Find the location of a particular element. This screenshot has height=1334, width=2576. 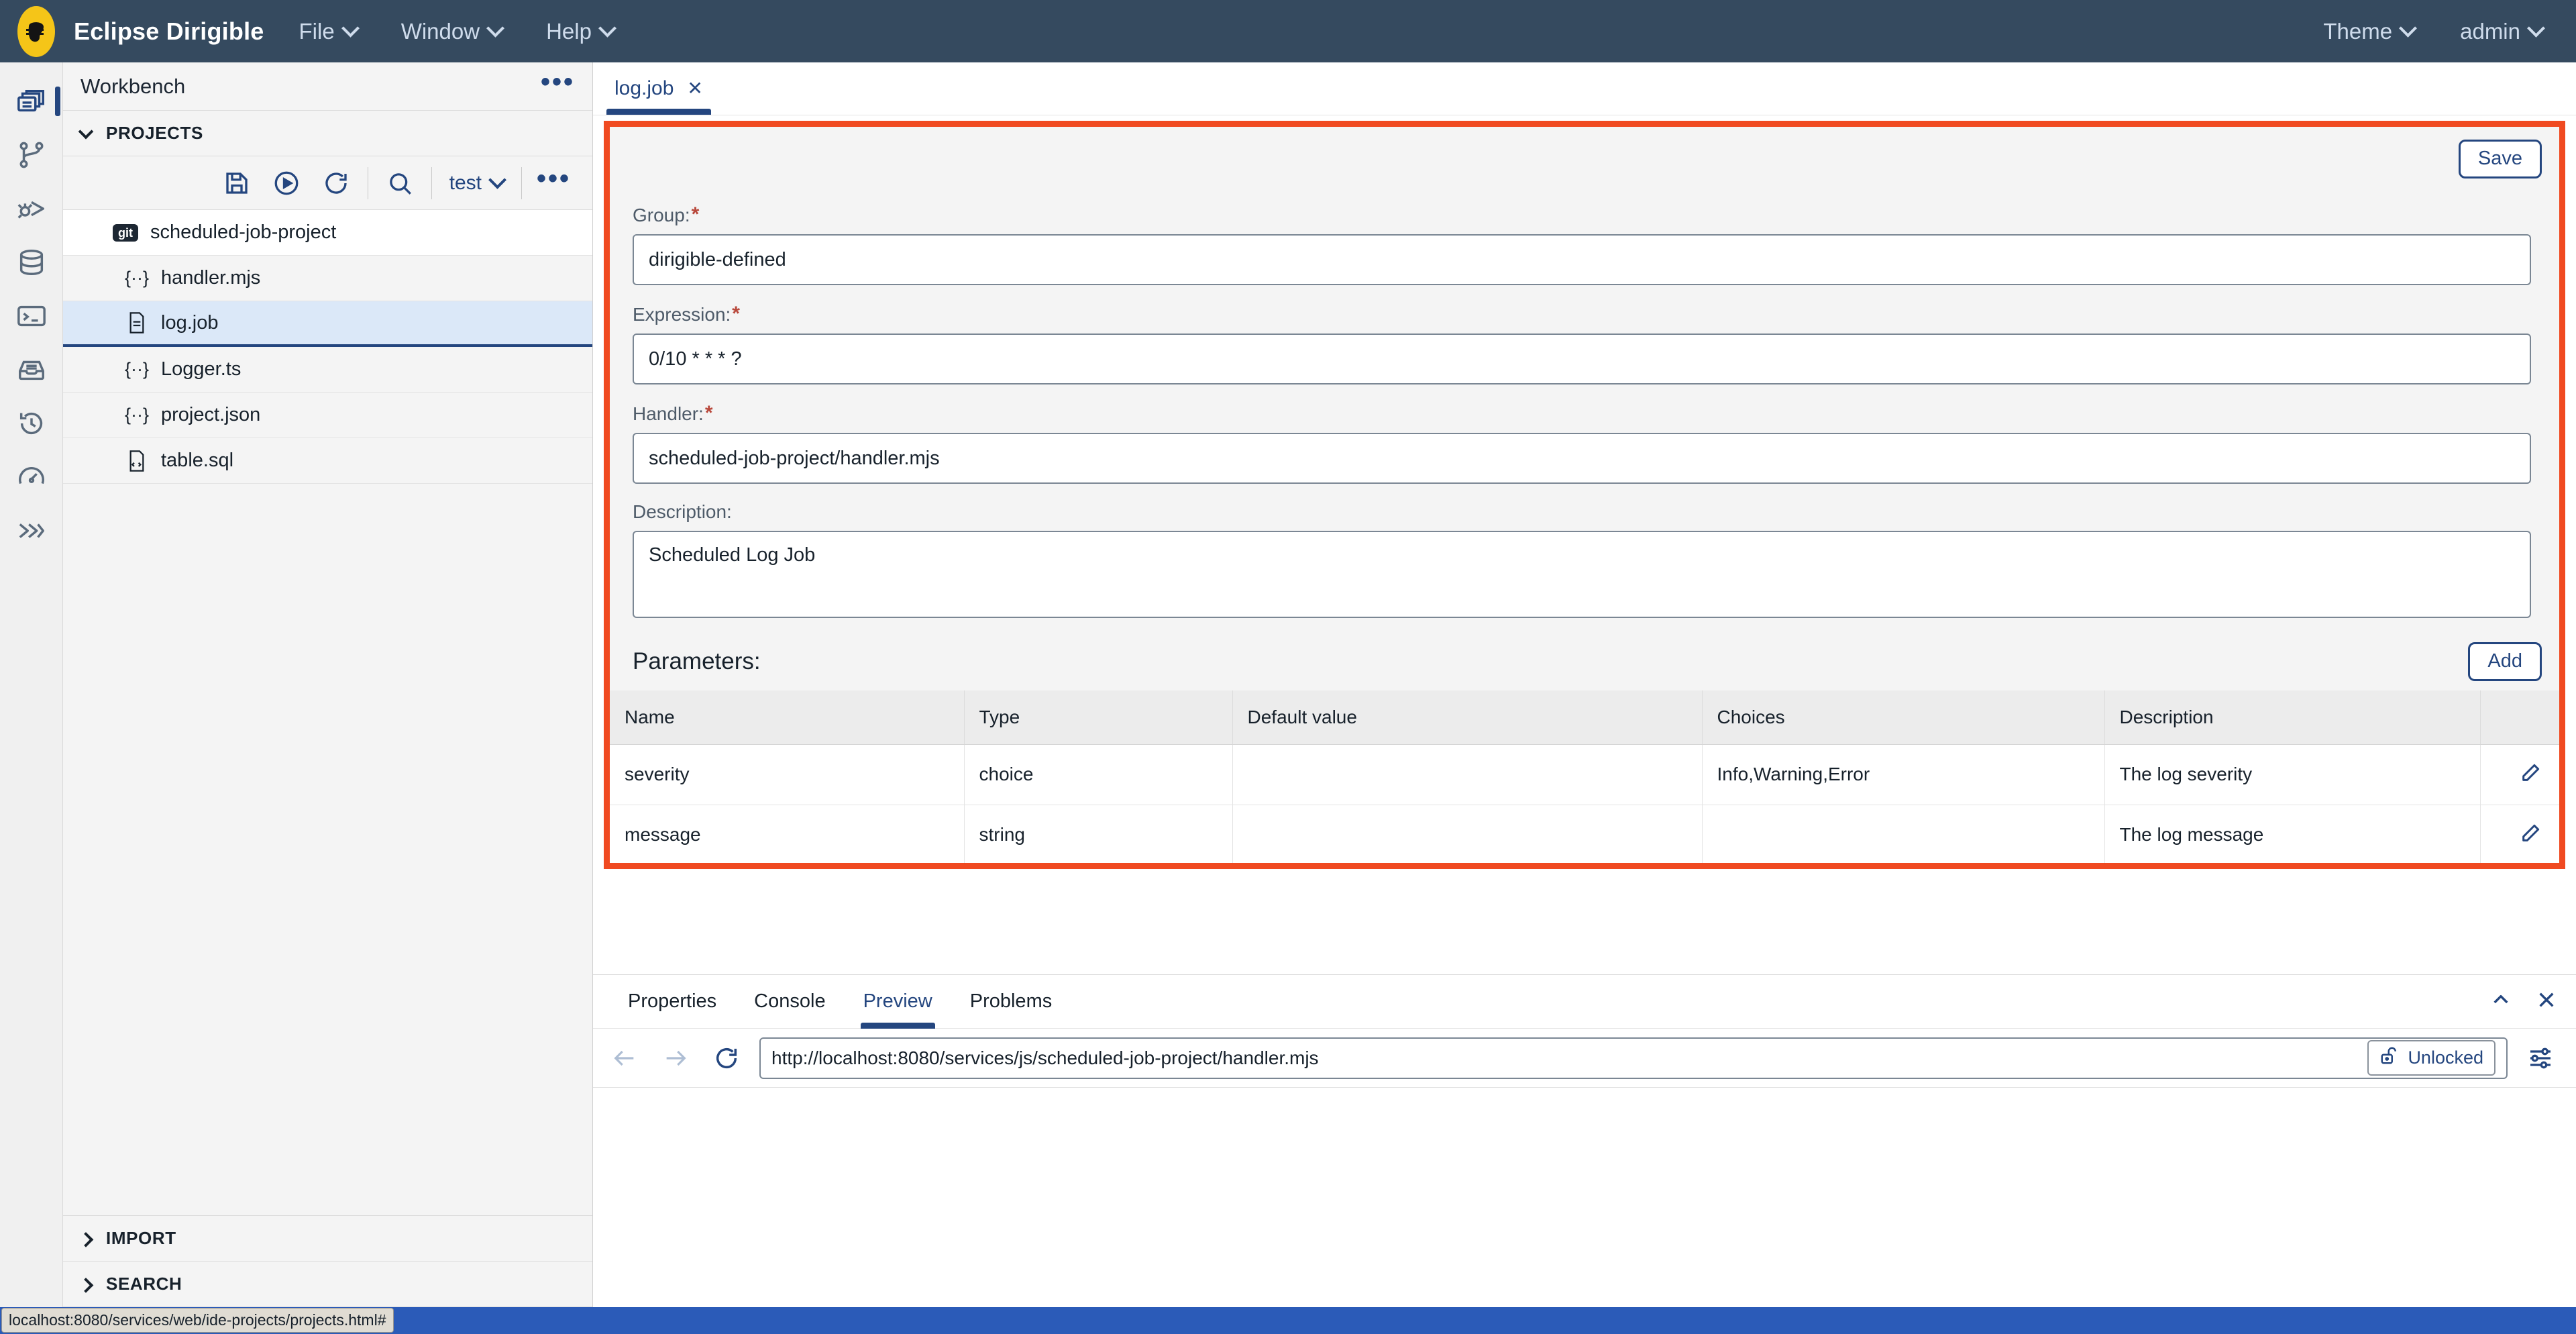

close-icon: ✕ is located at coordinates (694, 88).